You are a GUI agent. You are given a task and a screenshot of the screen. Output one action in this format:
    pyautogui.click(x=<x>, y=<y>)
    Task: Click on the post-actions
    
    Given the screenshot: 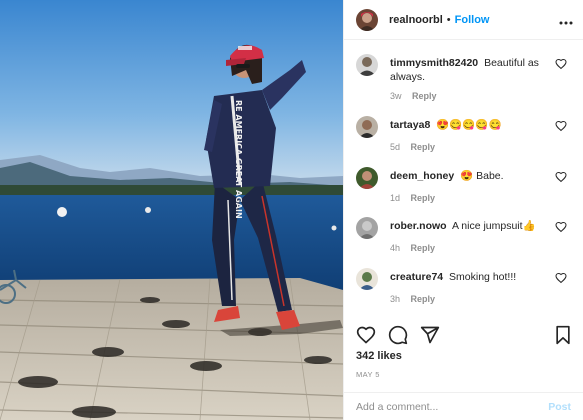 What is the action you would take?
    pyautogui.click(x=464, y=335)
    